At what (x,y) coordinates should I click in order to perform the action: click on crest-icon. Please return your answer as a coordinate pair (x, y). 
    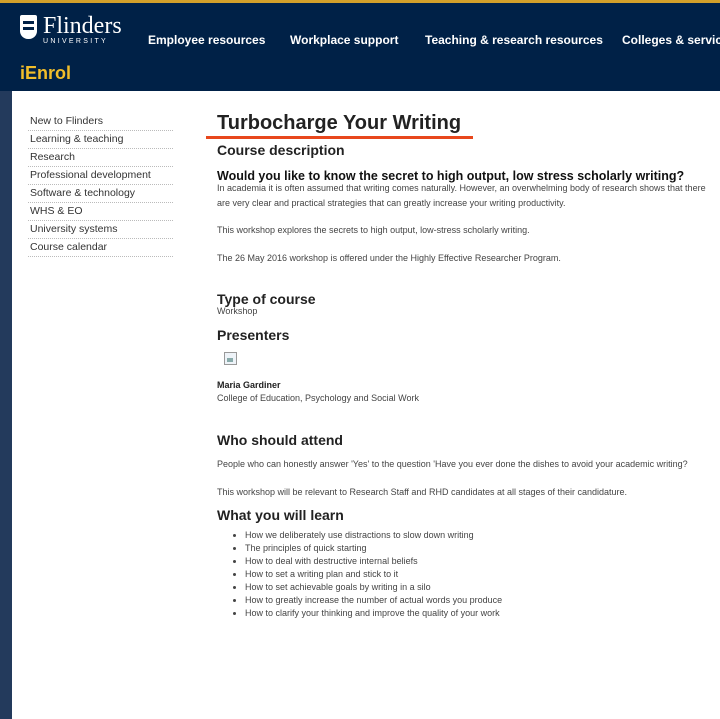
    Looking at the image, I should click on (28, 27).